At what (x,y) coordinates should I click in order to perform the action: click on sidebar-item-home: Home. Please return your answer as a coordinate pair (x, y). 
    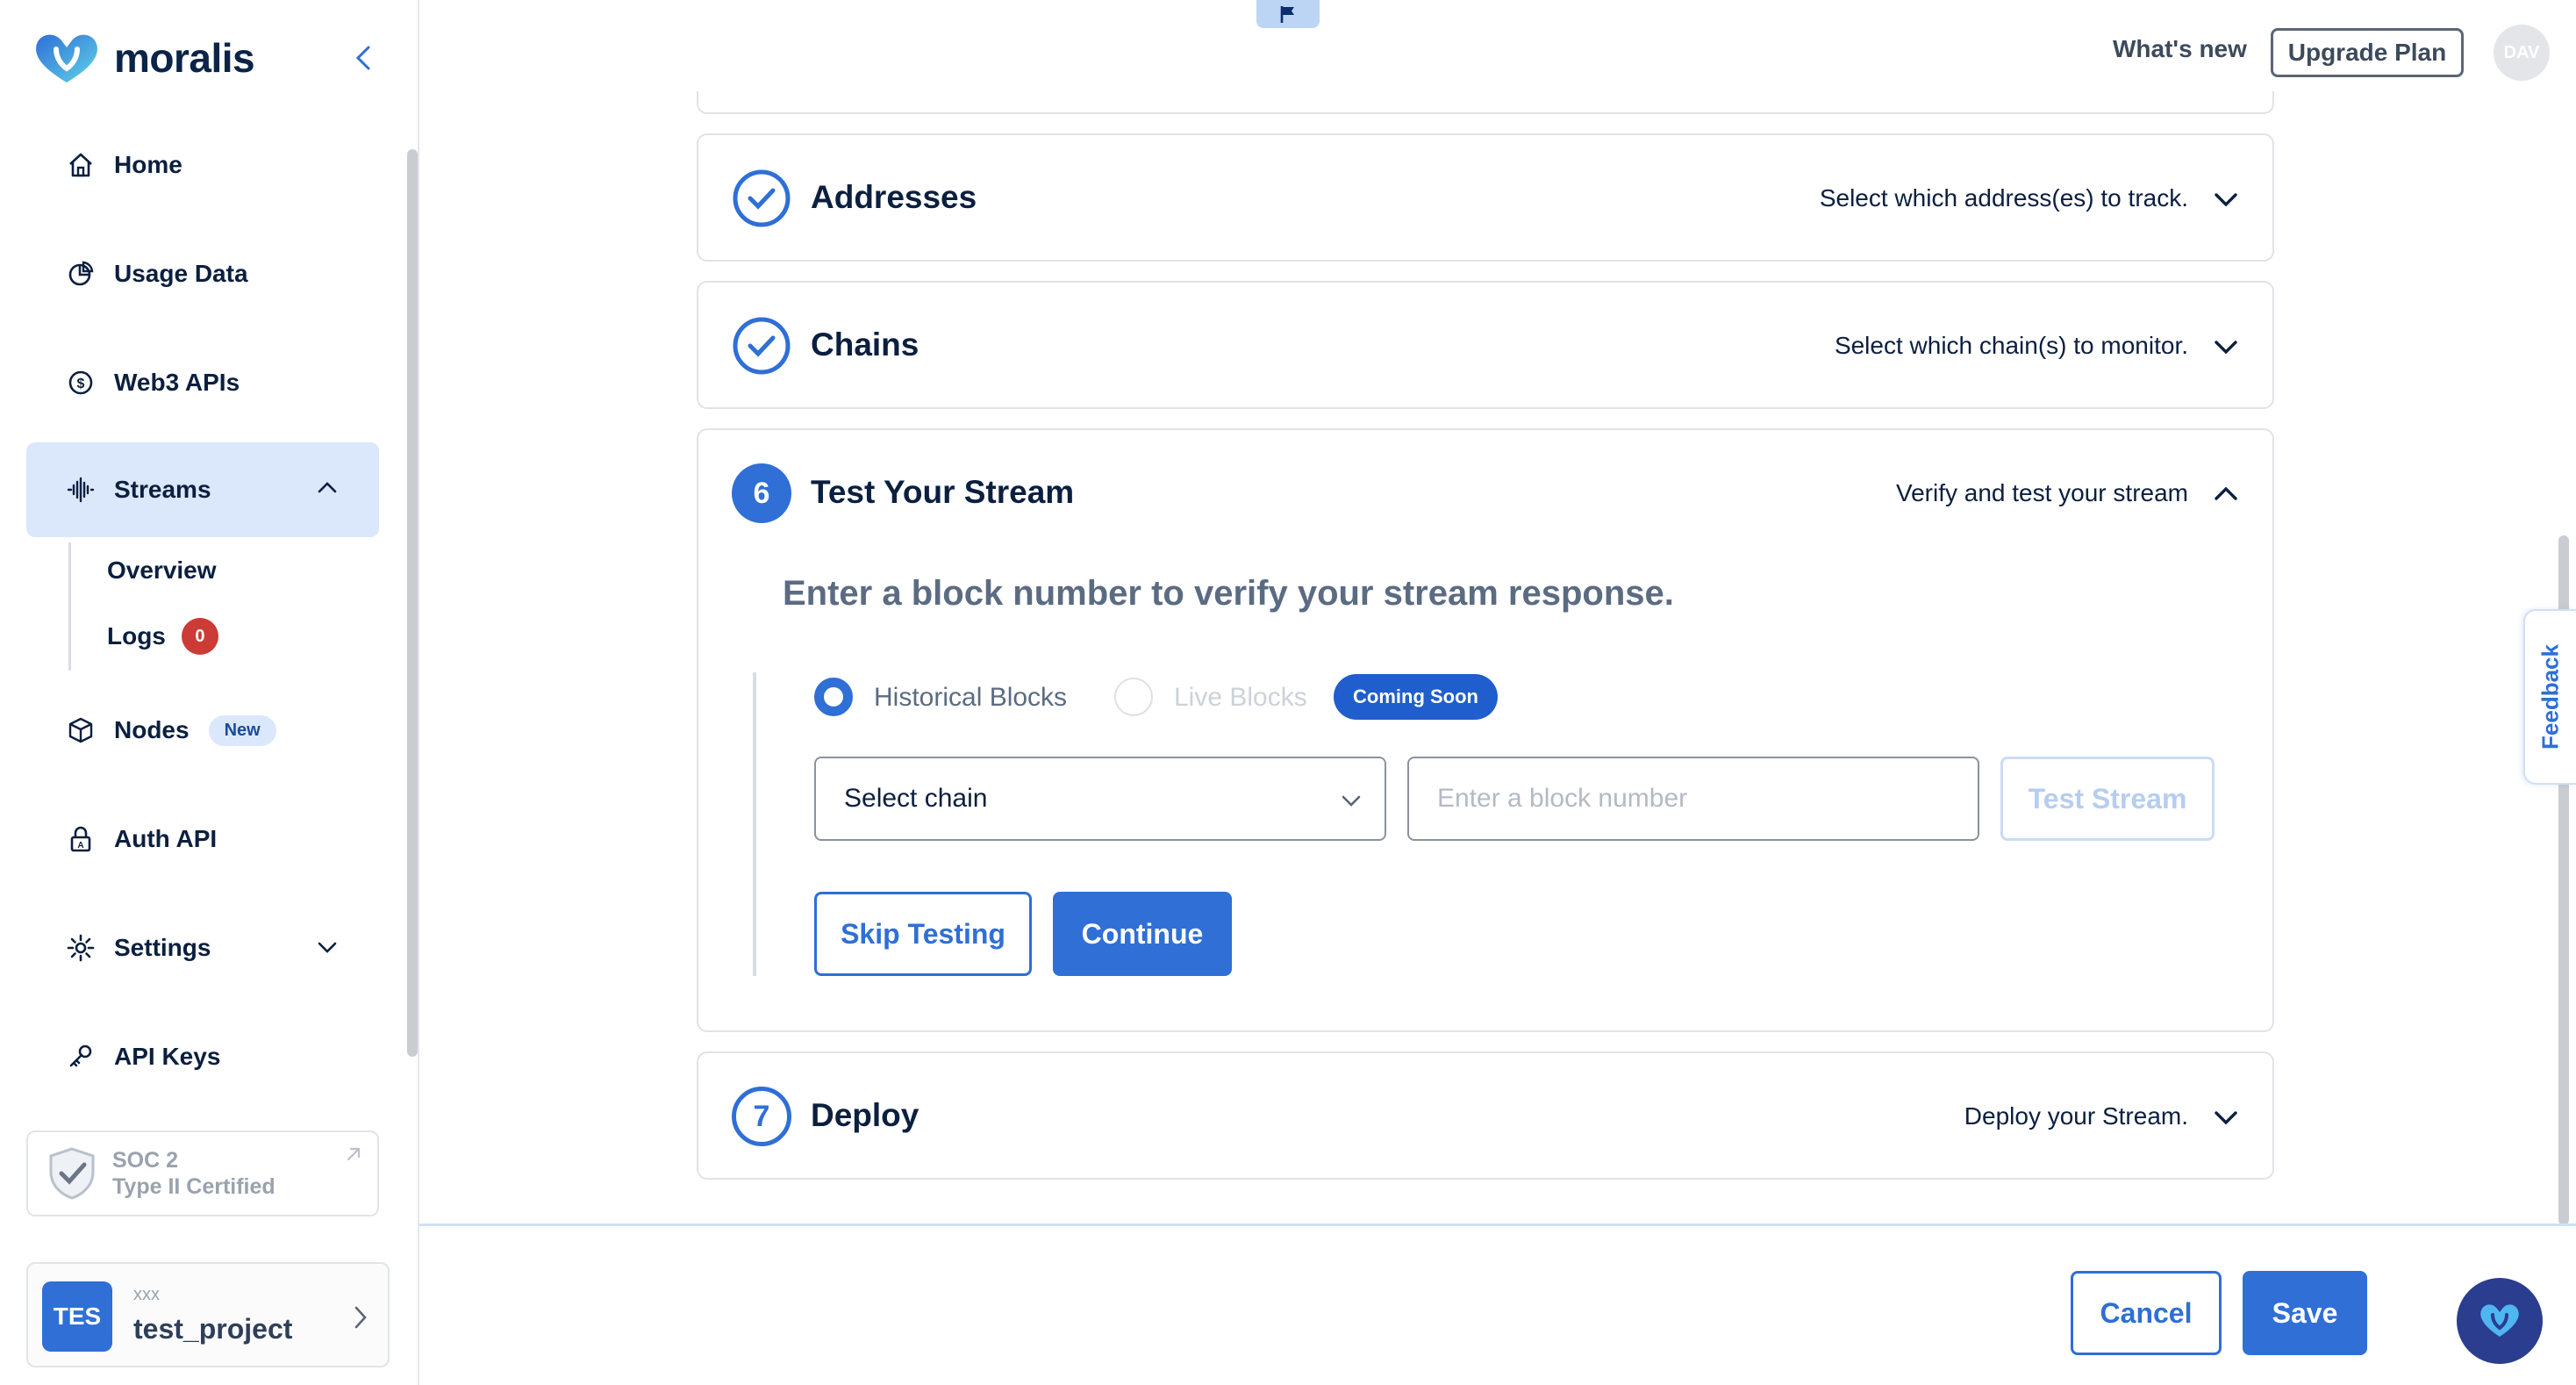
    Looking at the image, I should click on (202, 165).